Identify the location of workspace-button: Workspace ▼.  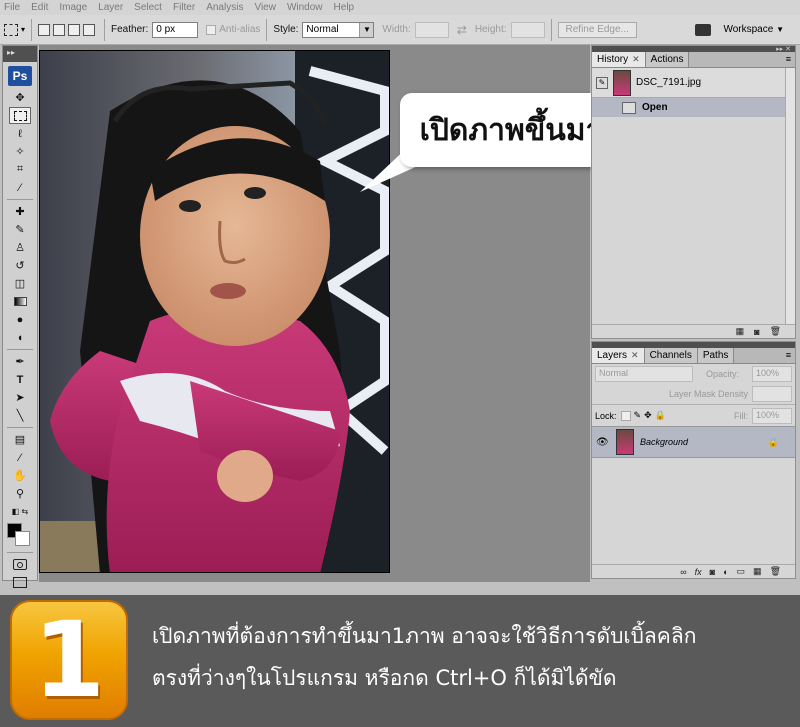
(753, 29).